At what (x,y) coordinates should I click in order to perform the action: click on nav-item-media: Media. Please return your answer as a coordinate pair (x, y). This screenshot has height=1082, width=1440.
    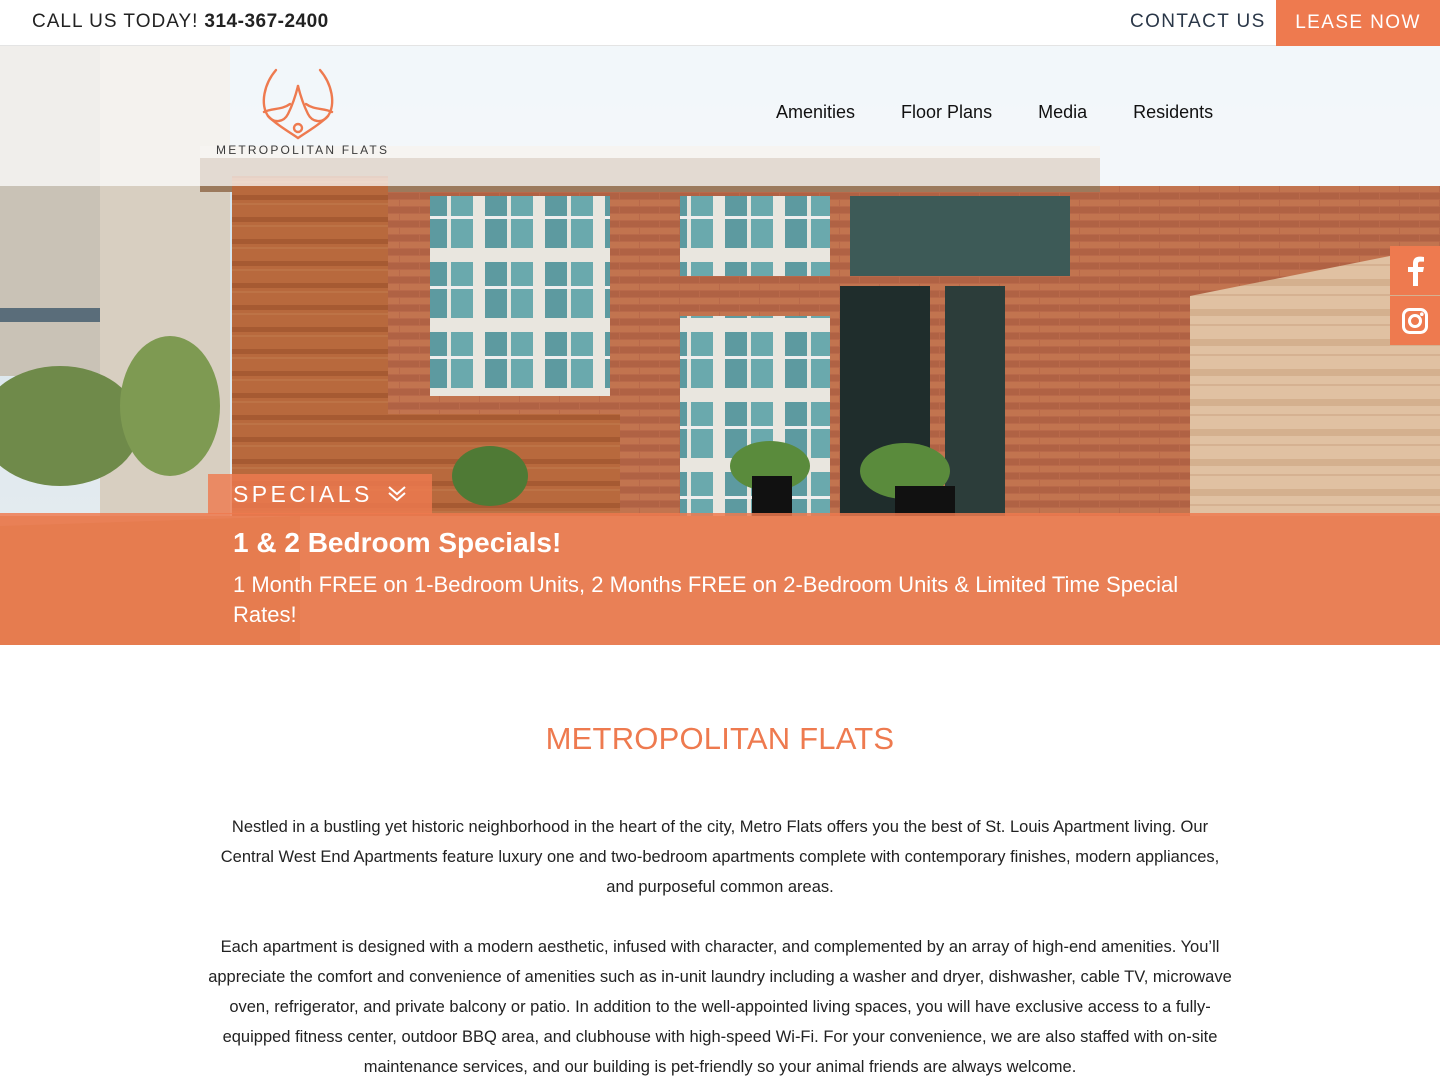
    Looking at the image, I should click on (1062, 112).